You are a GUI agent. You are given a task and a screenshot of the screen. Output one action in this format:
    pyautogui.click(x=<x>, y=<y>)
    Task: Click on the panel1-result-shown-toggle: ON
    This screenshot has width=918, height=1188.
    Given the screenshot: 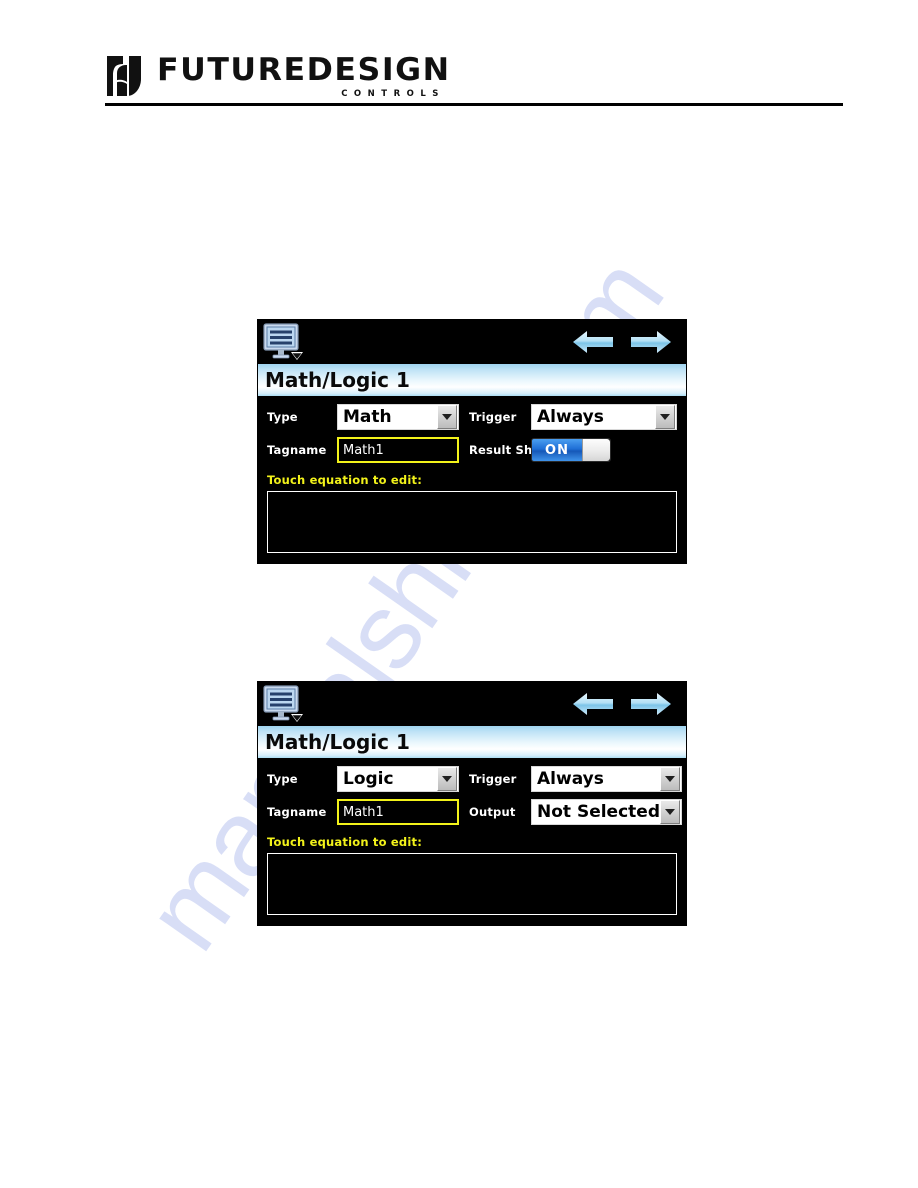 What is the action you would take?
    pyautogui.click(x=571, y=450)
    